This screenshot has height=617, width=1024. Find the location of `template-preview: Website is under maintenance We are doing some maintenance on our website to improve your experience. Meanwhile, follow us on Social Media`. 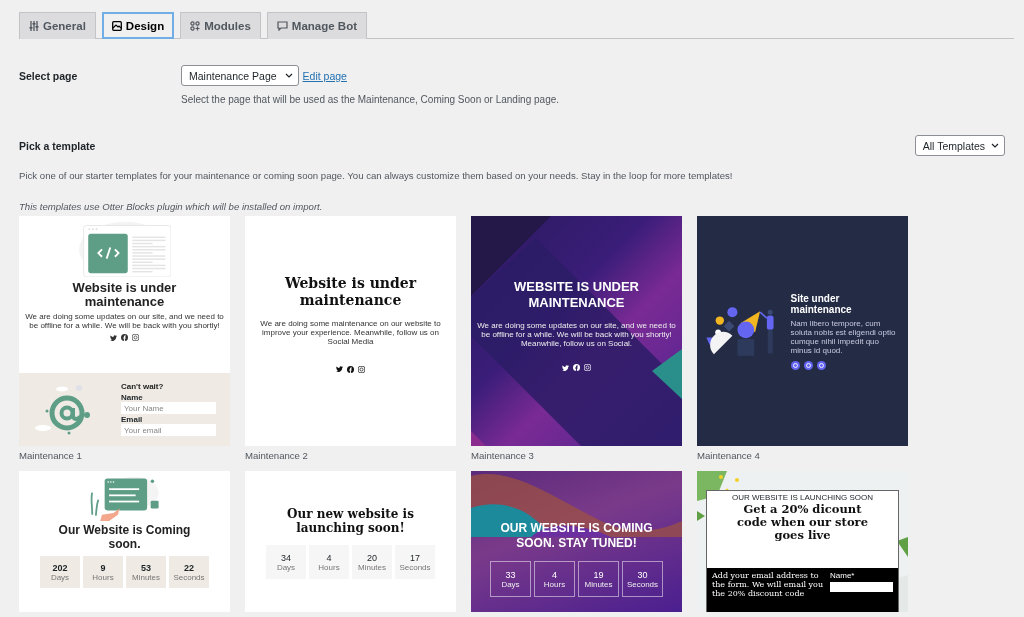

template-preview: Website is under maintenance We are doing some maintenance on our website to improve your experience. Meanwhile, follow us on Social Media is located at coordinates (350, 331).